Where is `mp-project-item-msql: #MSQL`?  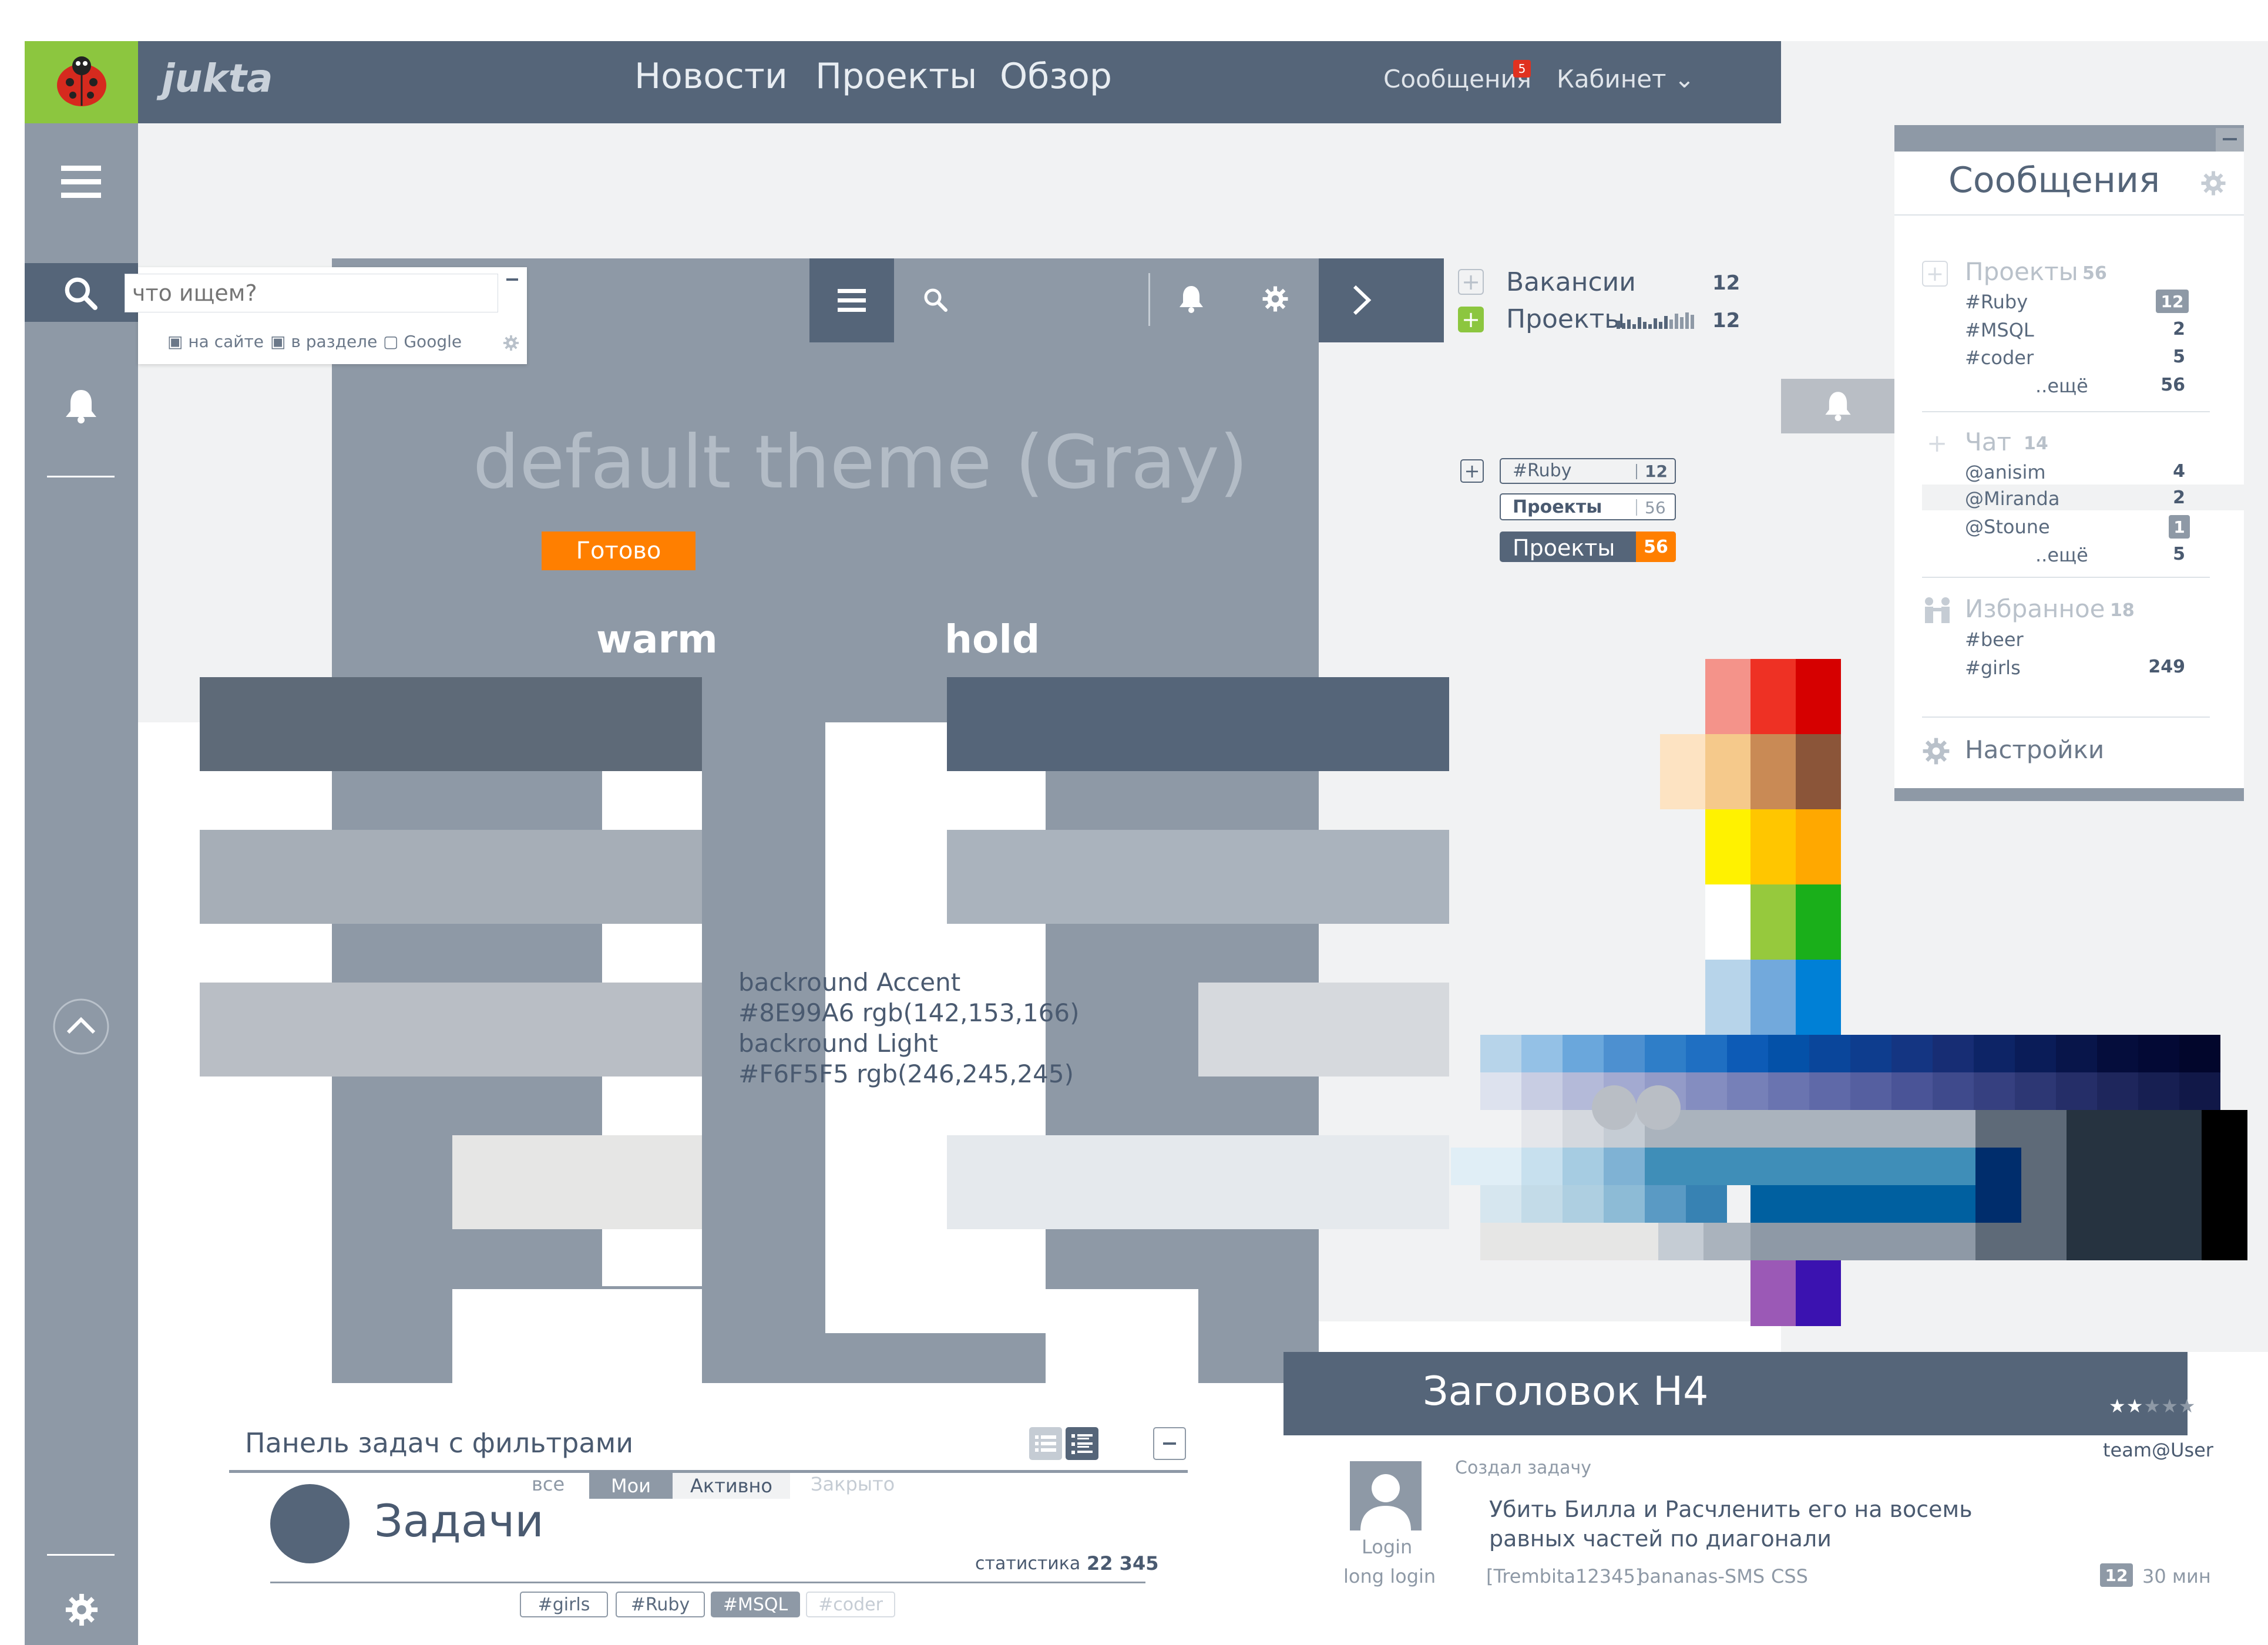 mp-project-item-msql: #MSQL is located at coordinates (1999, 330).